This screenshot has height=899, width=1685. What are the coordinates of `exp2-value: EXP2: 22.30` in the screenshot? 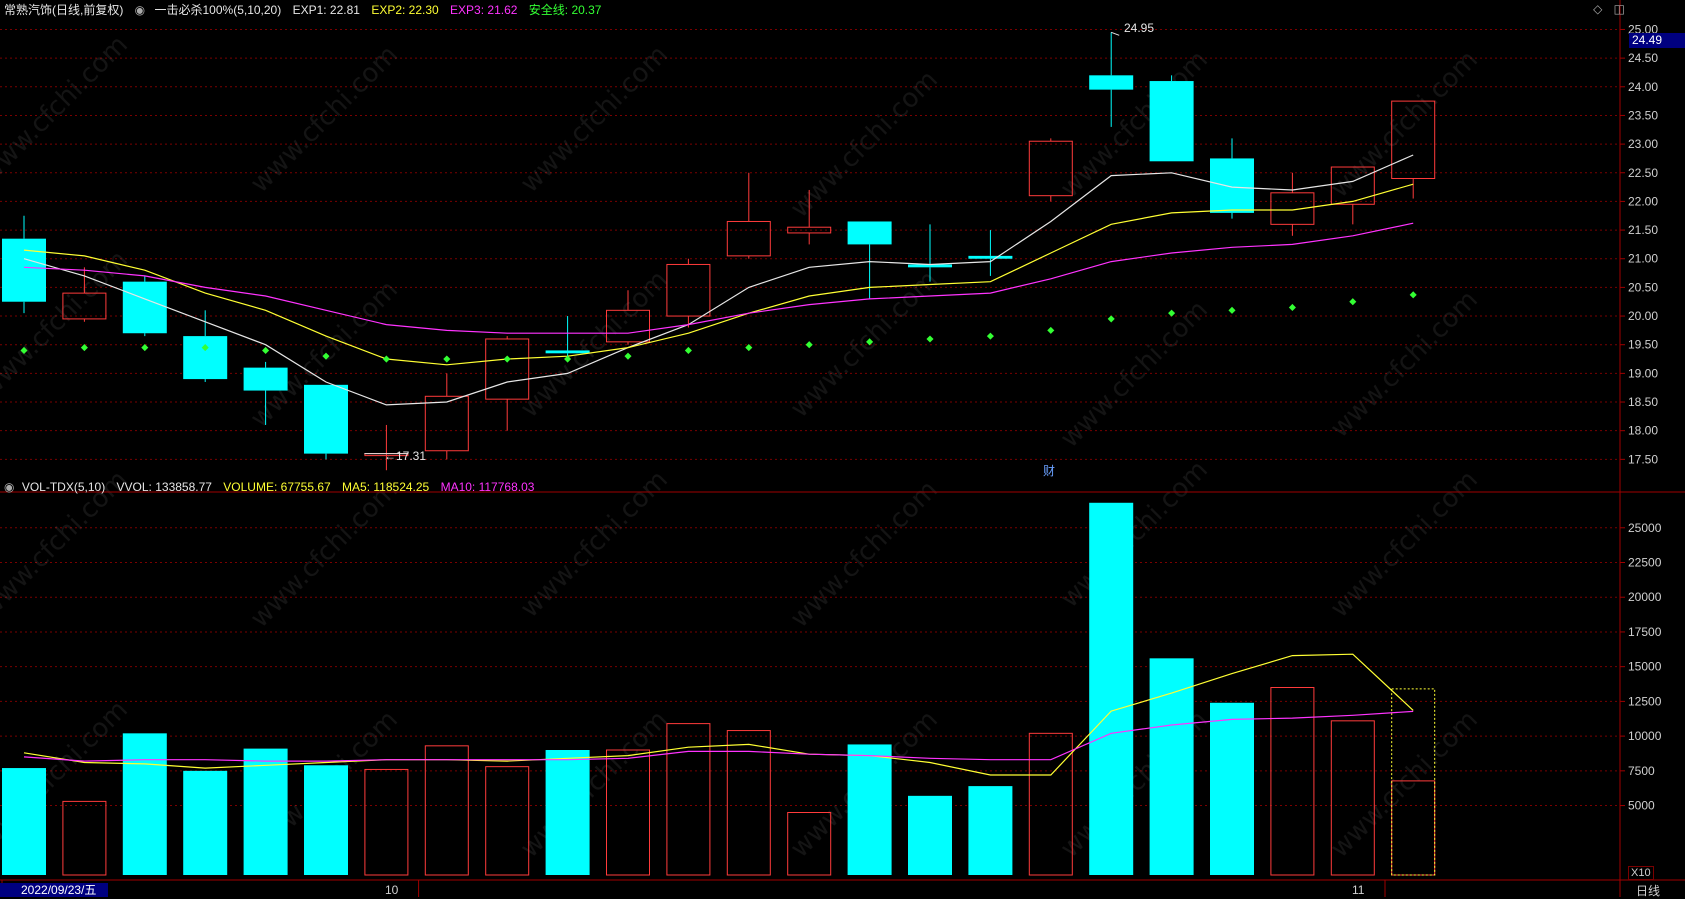 It's located at (405, 10).